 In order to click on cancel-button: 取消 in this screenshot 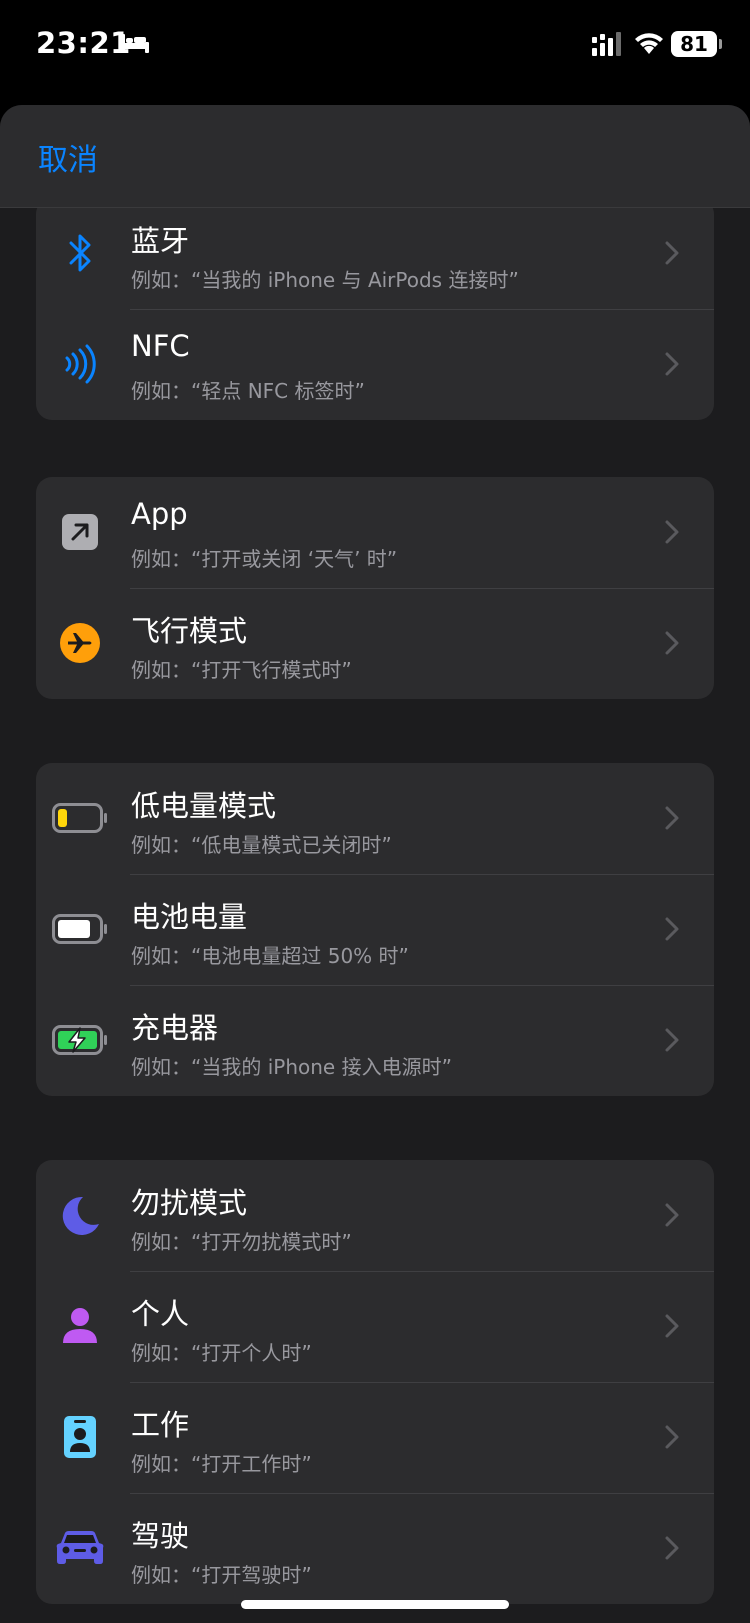, I will do `click(68, 157)`.